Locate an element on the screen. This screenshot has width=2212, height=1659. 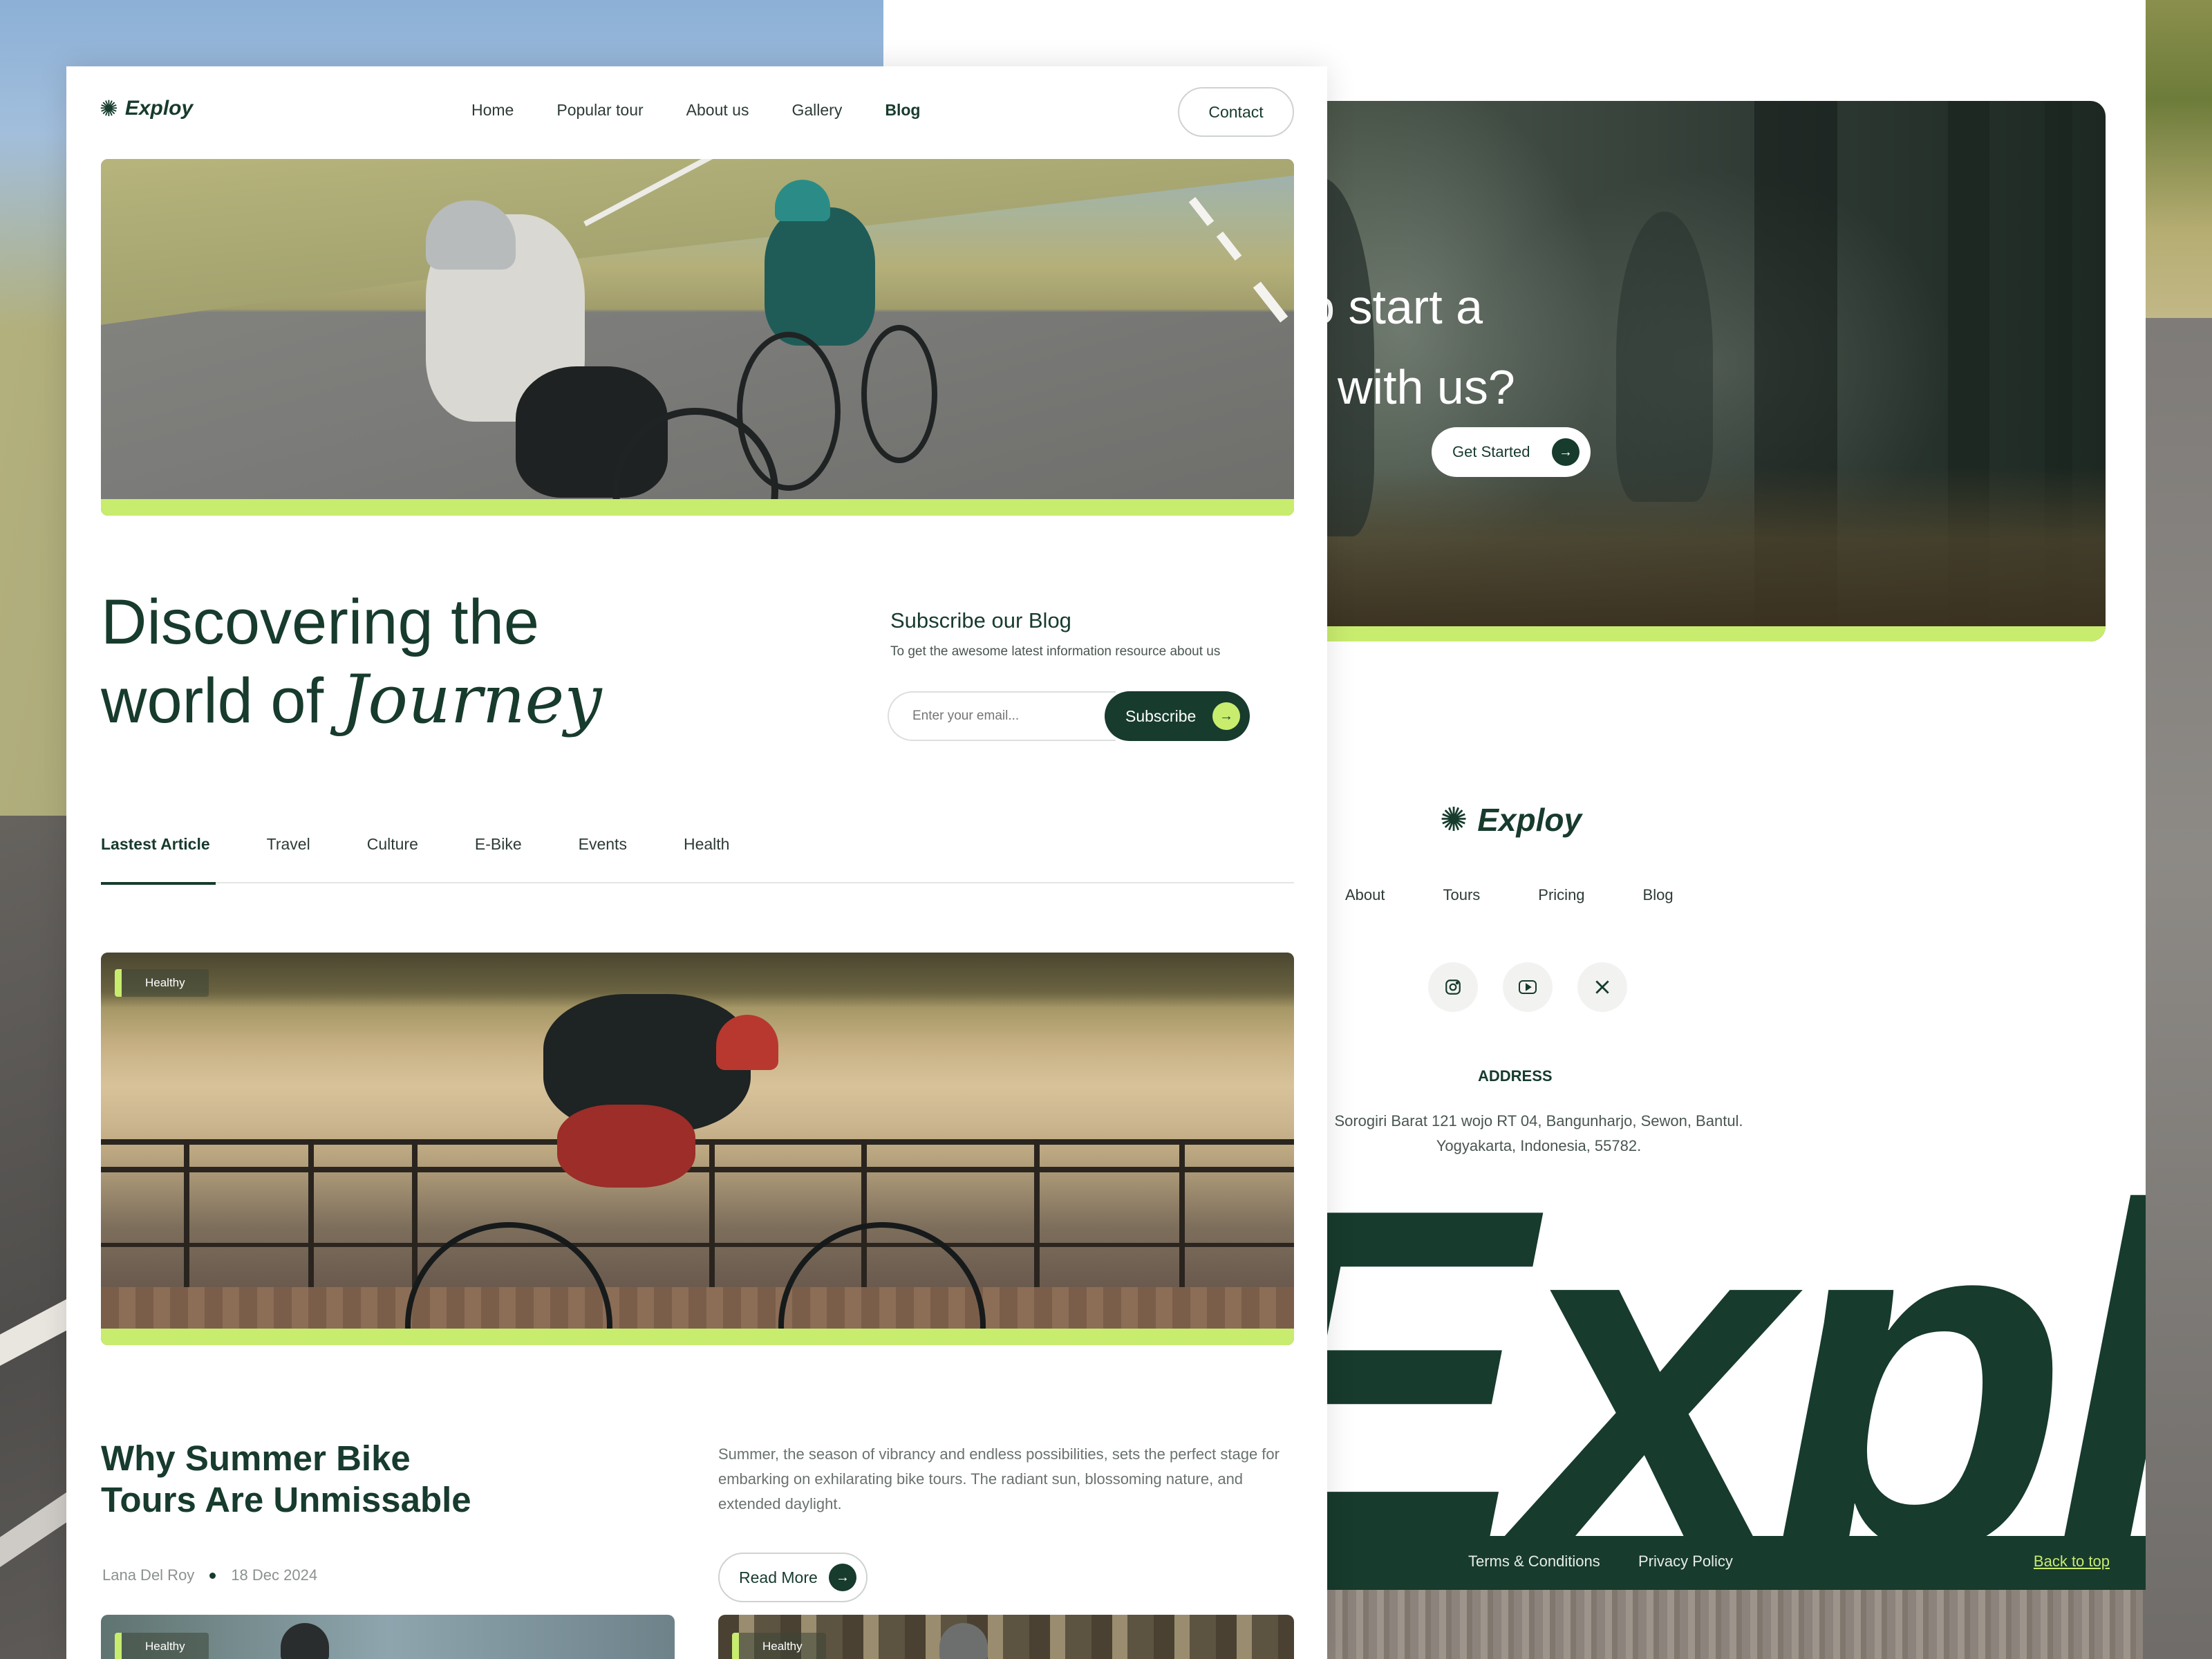
read-more-button: Read More → is located at coordinates (793, 1577).